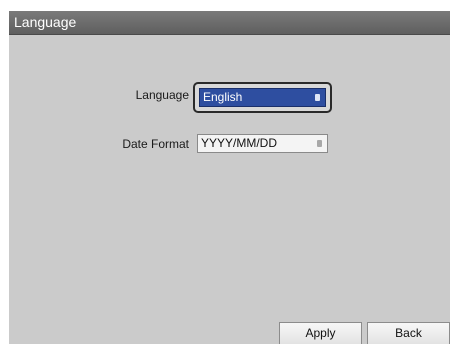  I want to click on language-select-focus-ring: English, so click(262, 97).